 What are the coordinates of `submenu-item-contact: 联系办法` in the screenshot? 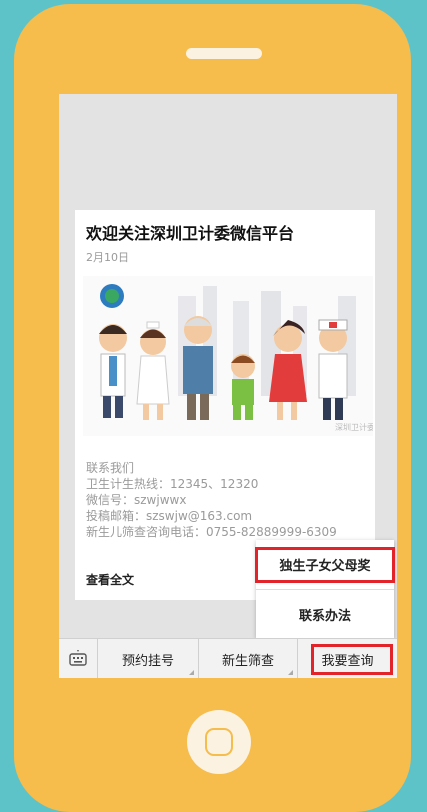 It's located at (325, 614).